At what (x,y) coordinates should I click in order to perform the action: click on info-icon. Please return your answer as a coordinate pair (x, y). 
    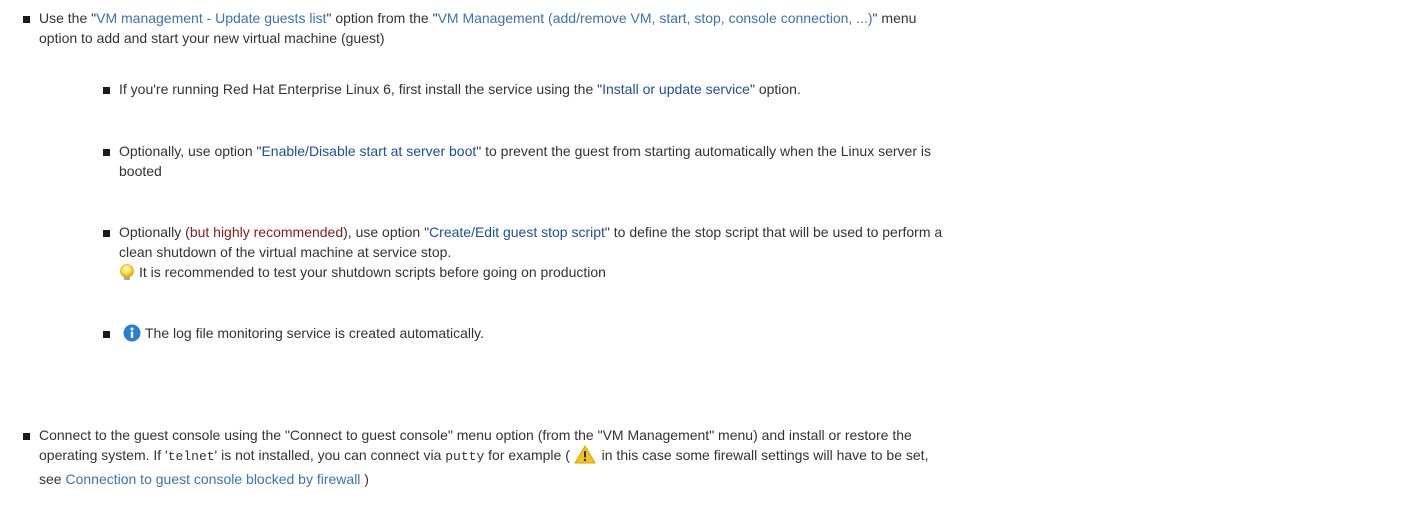
    Looking at the image, I should click on (132, 335).